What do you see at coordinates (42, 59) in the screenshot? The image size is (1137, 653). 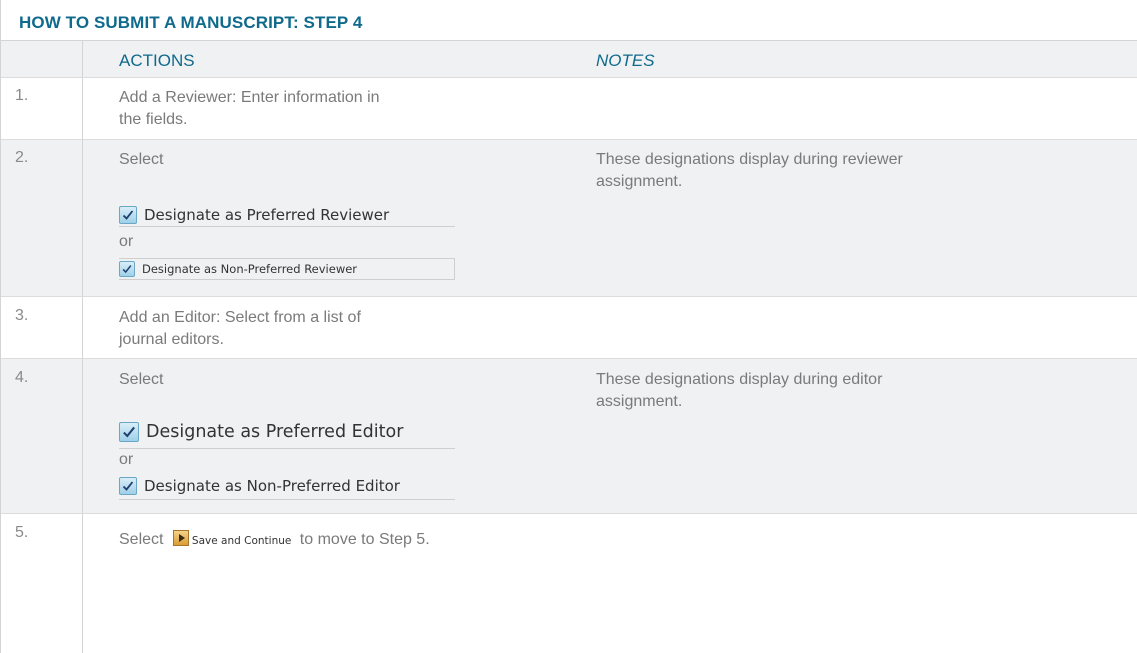 I see `number-column-cell` at bounding box center [42, 59].